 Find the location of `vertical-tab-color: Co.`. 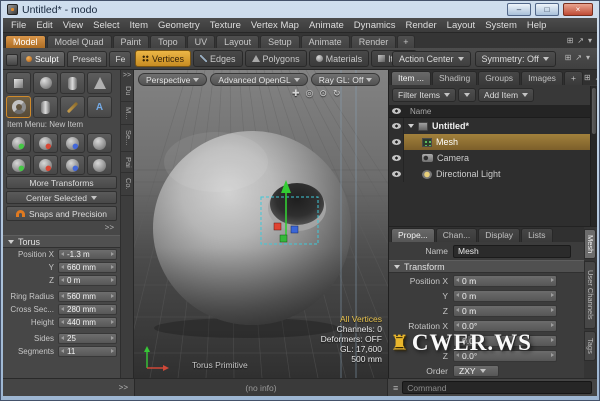

vertical-tab-color: Co. is located at coordinates (127, 185).